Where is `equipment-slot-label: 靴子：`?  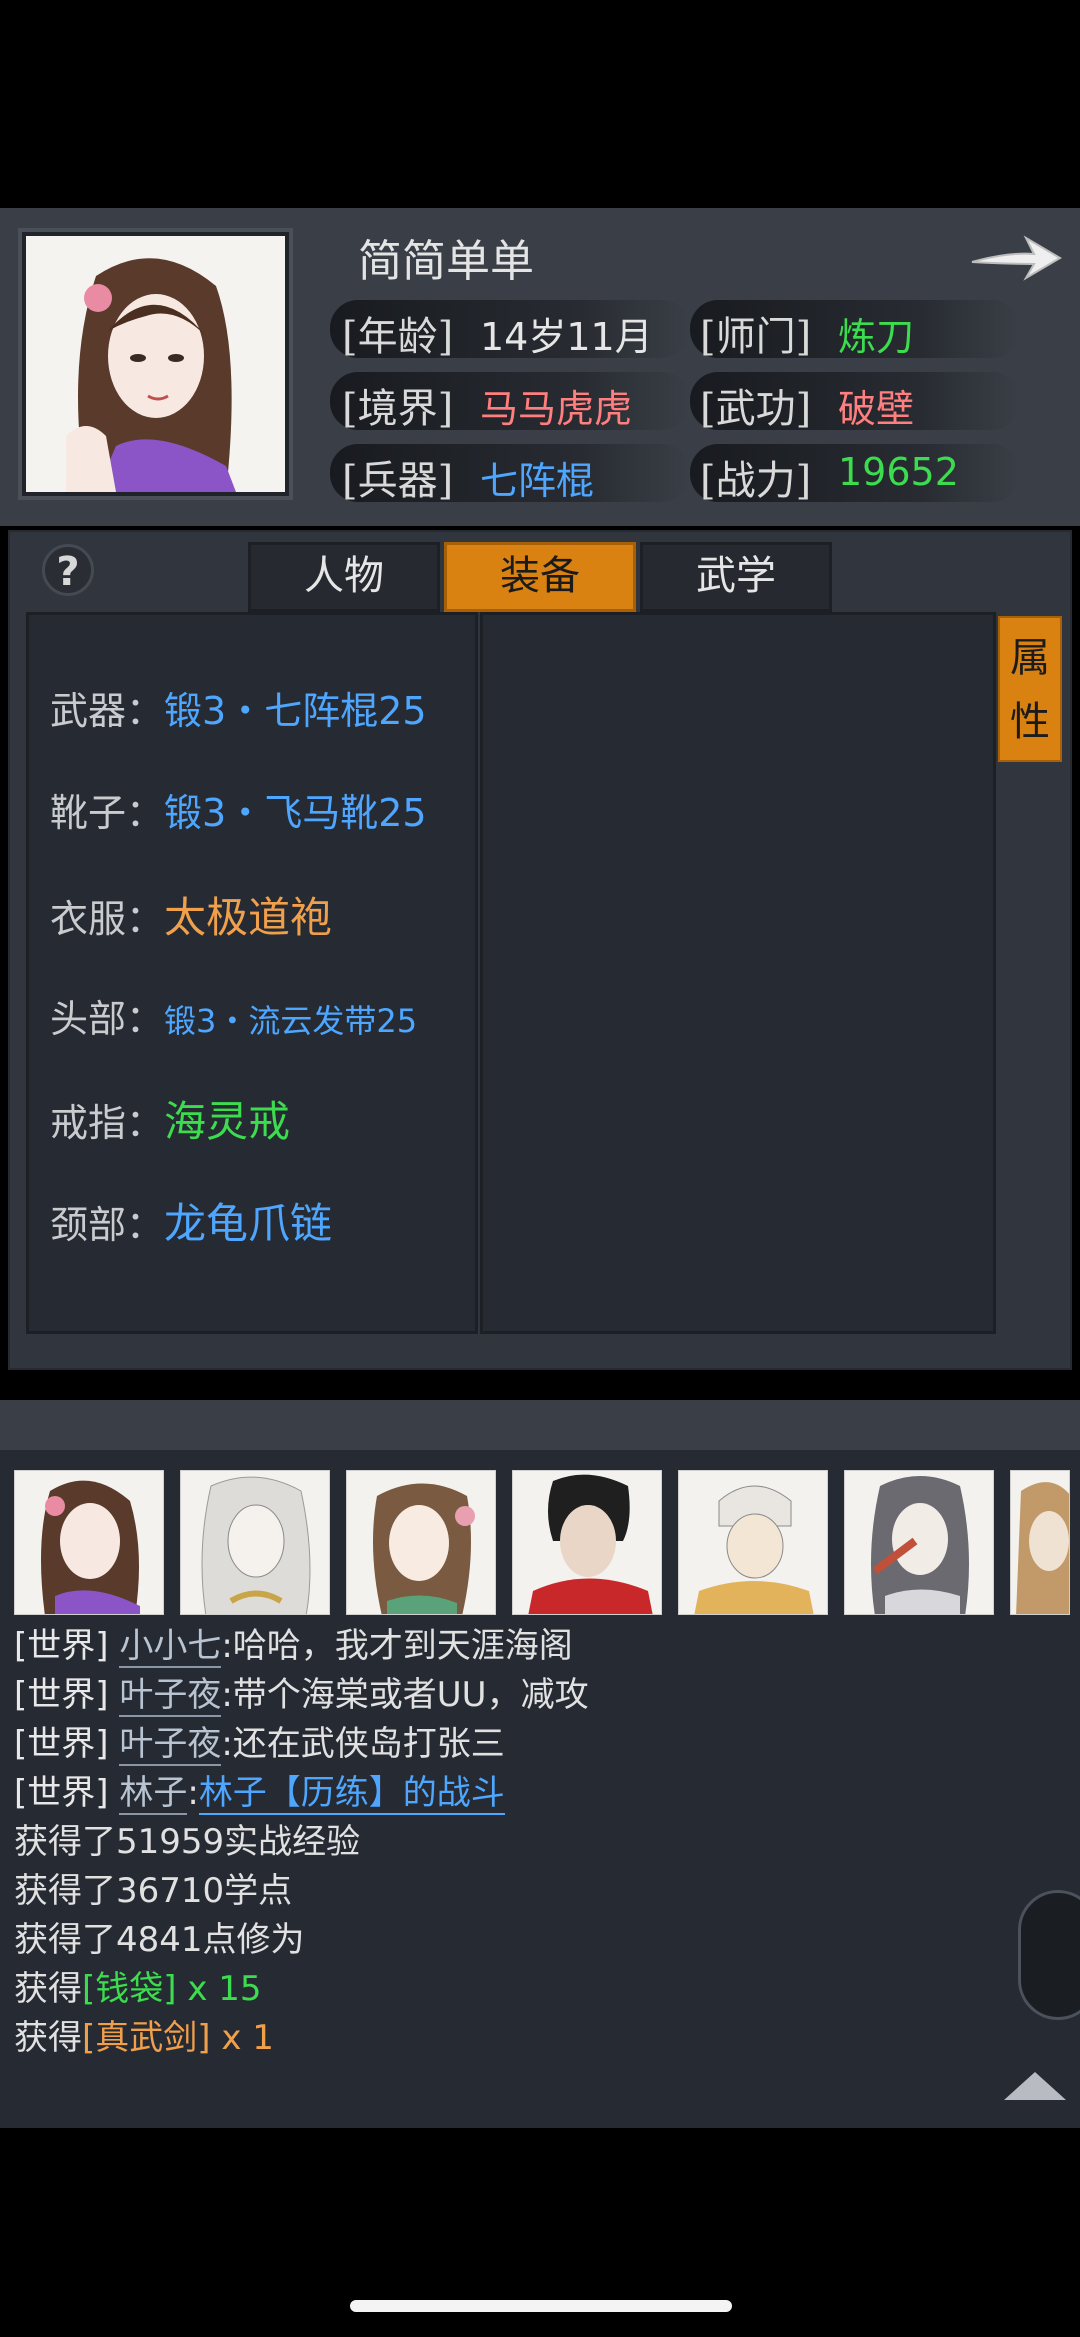
equipment-slot-label: 靴子： is located at coordinates (107, 813).